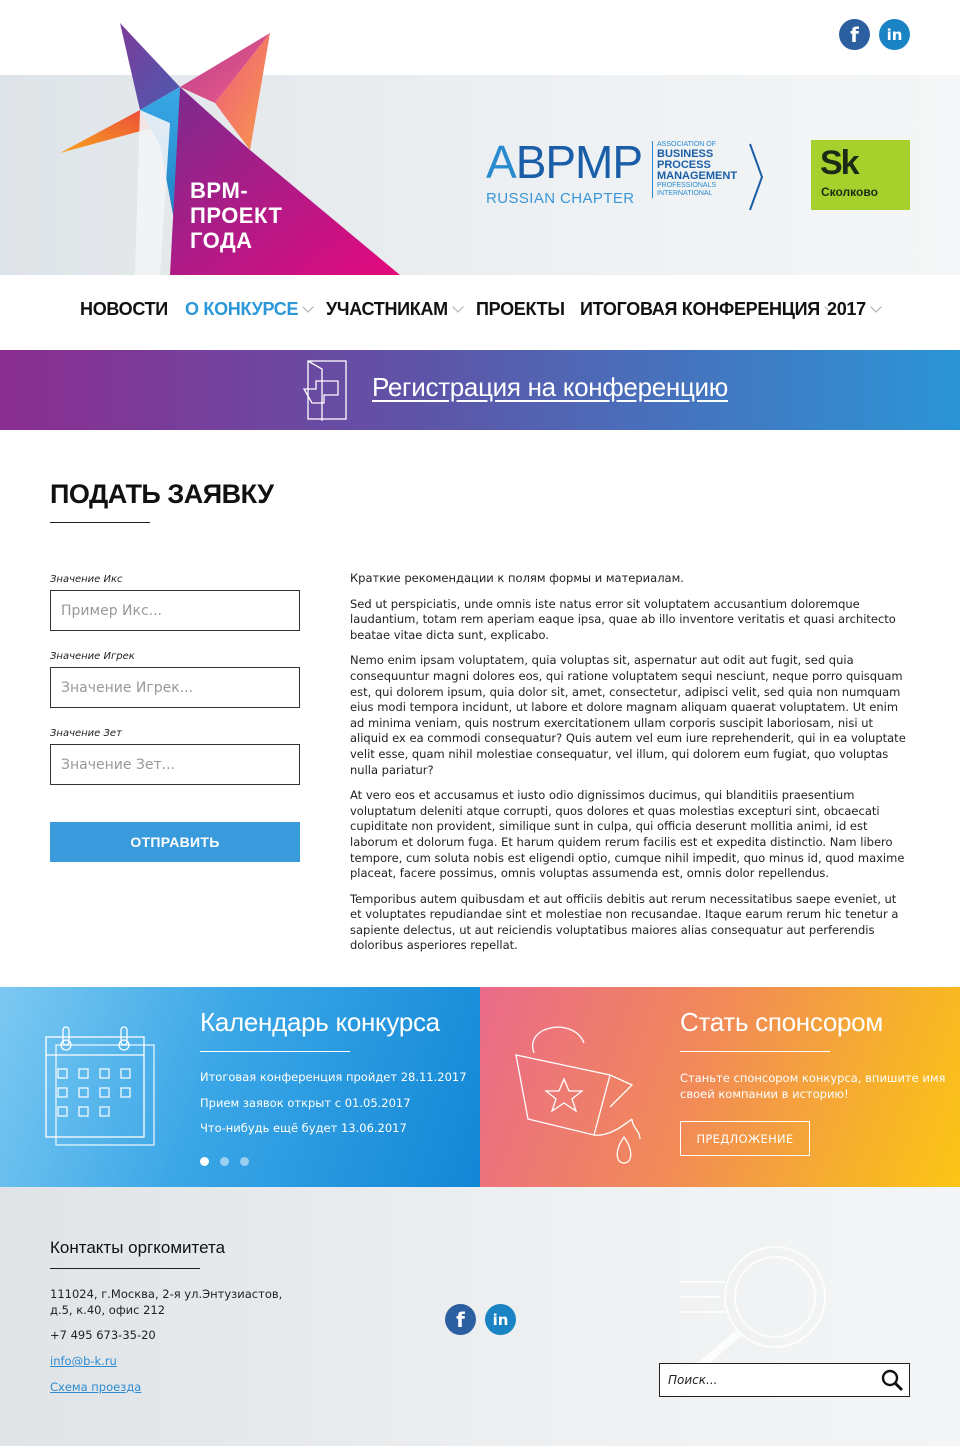  Describe the element at coordinates (854, 309) in the screenshot. I see `nav-item-year: 2017` at that location.